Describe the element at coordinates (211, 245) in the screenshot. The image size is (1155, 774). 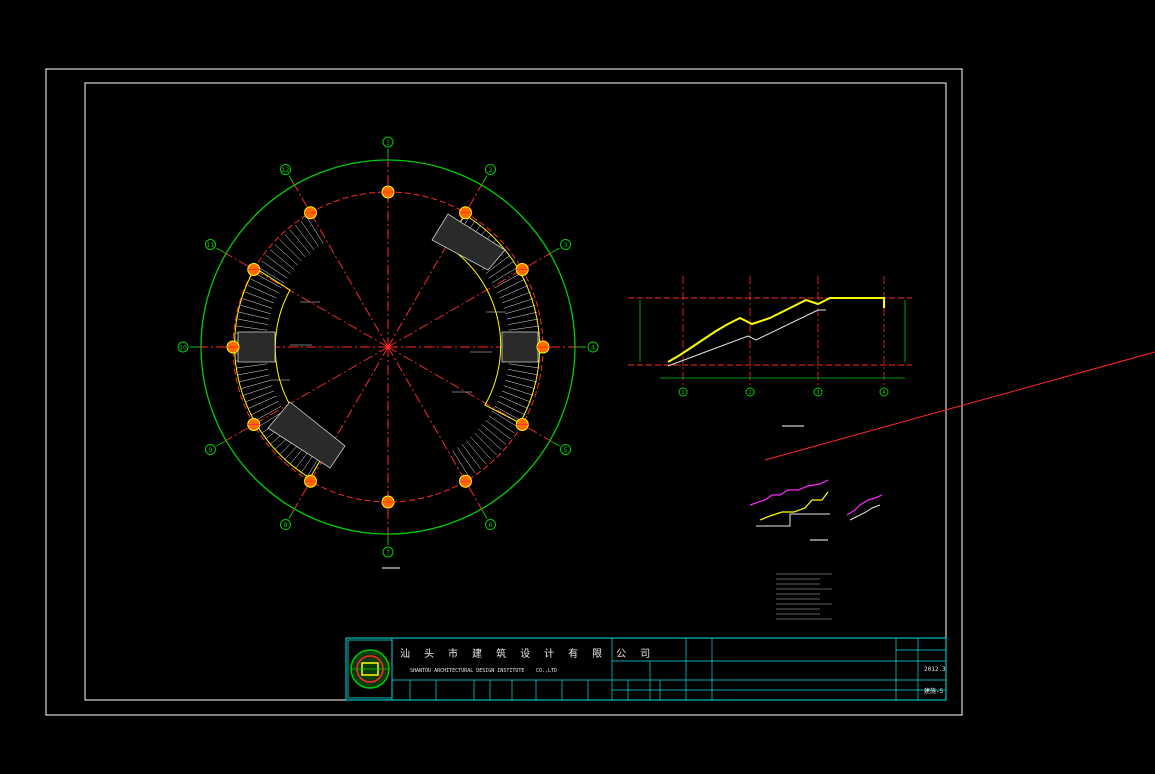
I see `grid-bubble-label: 11` at that location.